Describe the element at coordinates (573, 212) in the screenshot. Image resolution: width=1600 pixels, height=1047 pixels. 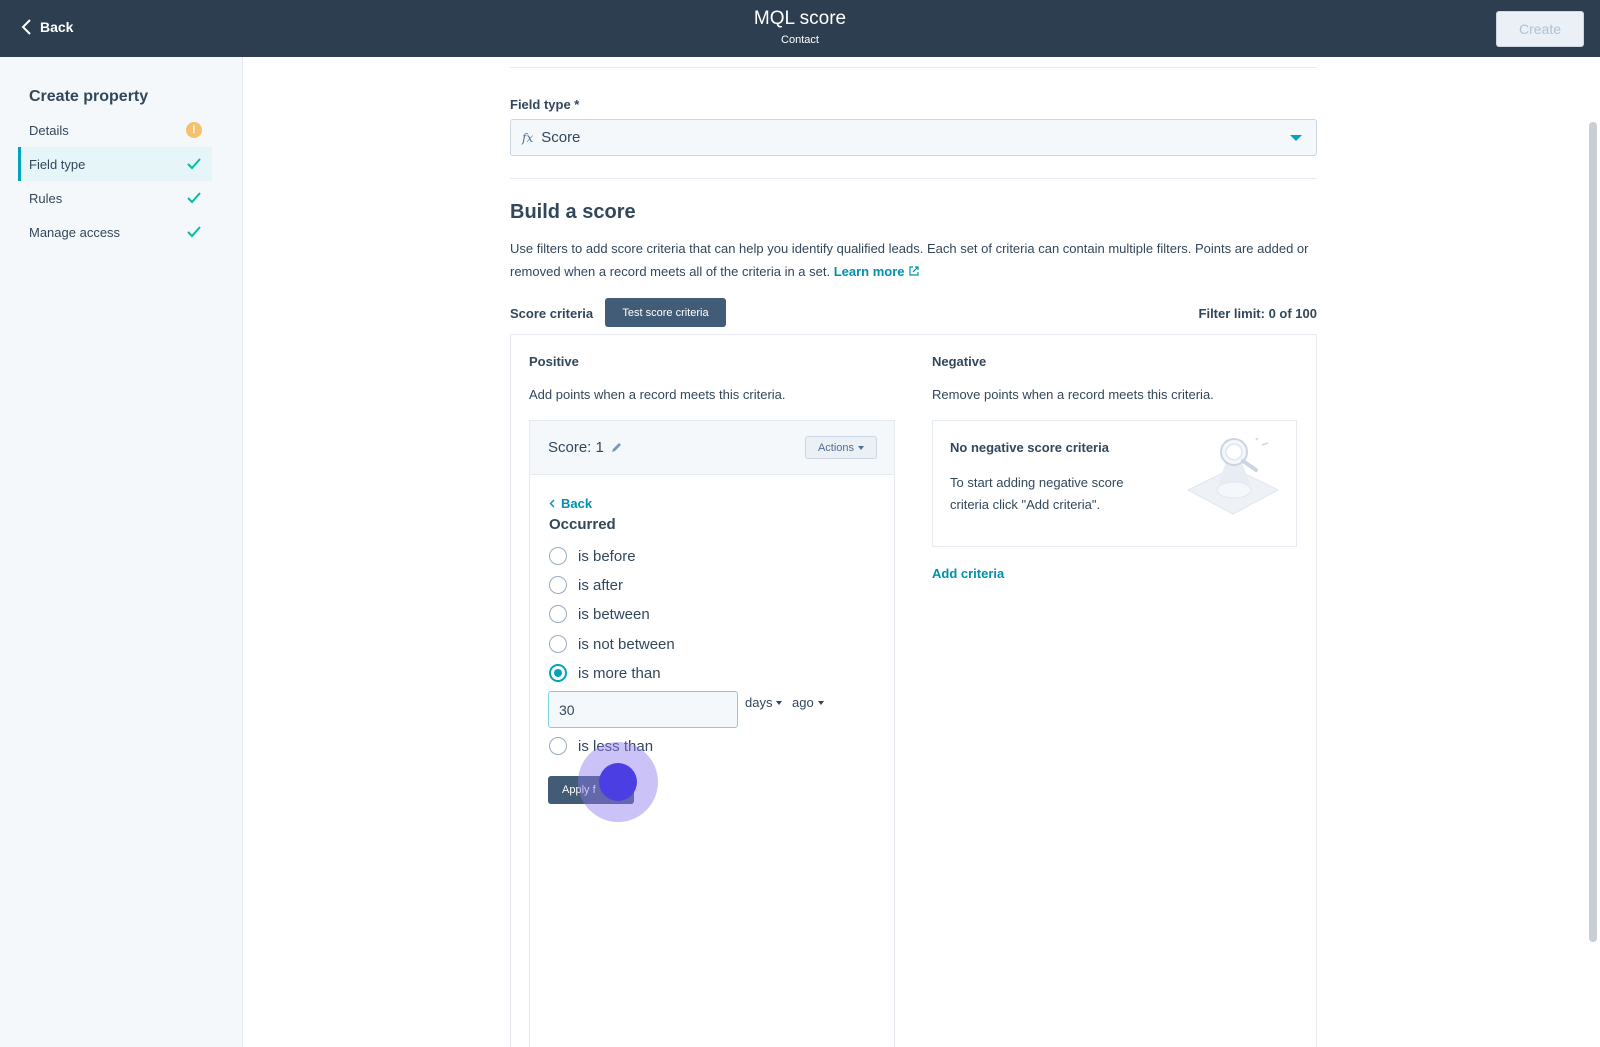
I see `section-title: Build a score` at that location.